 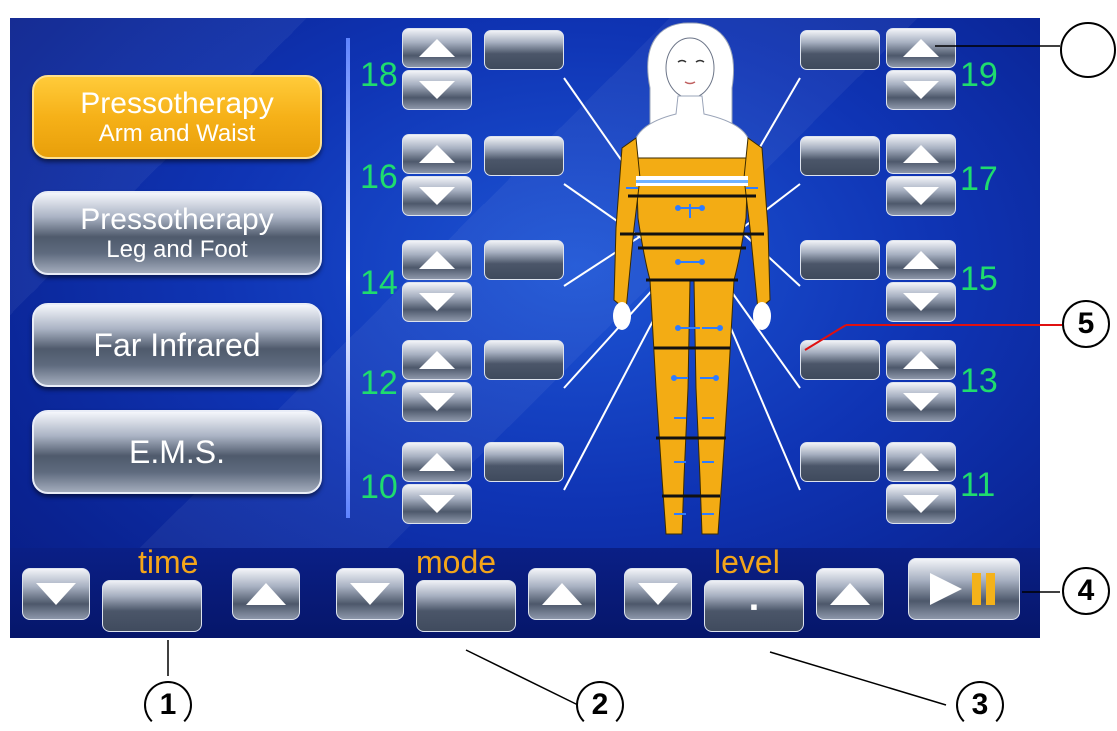 What do you see at coordinates (1086, 591) in the screenshot?
I see `callout-4: 4` at bounding box center [1086, 591].